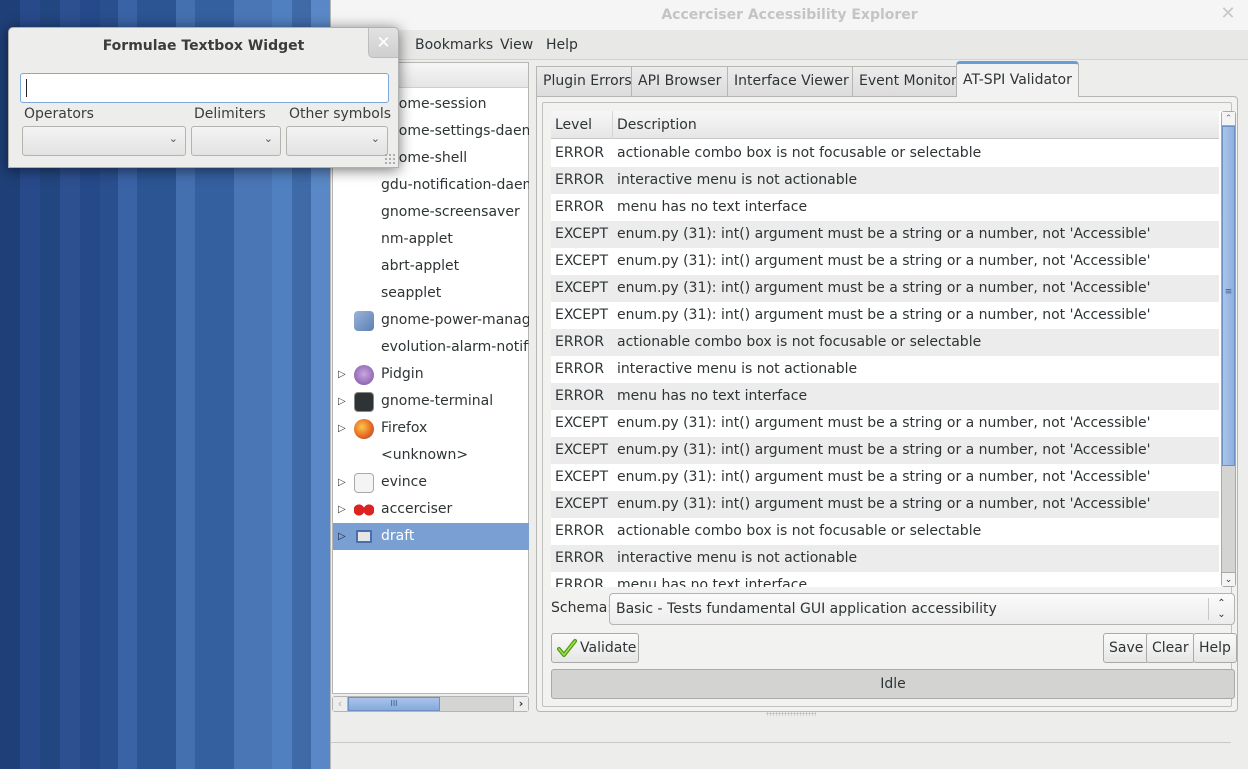  What do you see at coordinates (431, 347) in the screenshot?
I see `tree-item: evolution-alarm-notify` at bounding box center [431, 347].